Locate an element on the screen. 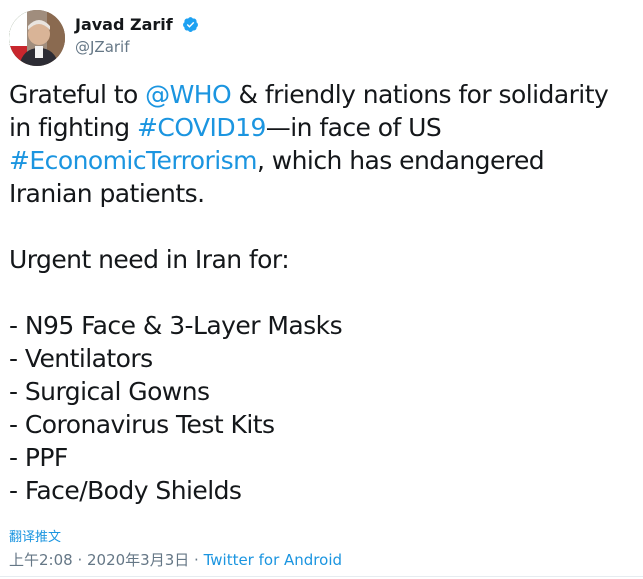 The image size is (643, 579). text-segment: —in face of US is located at coordinates (353, 127).